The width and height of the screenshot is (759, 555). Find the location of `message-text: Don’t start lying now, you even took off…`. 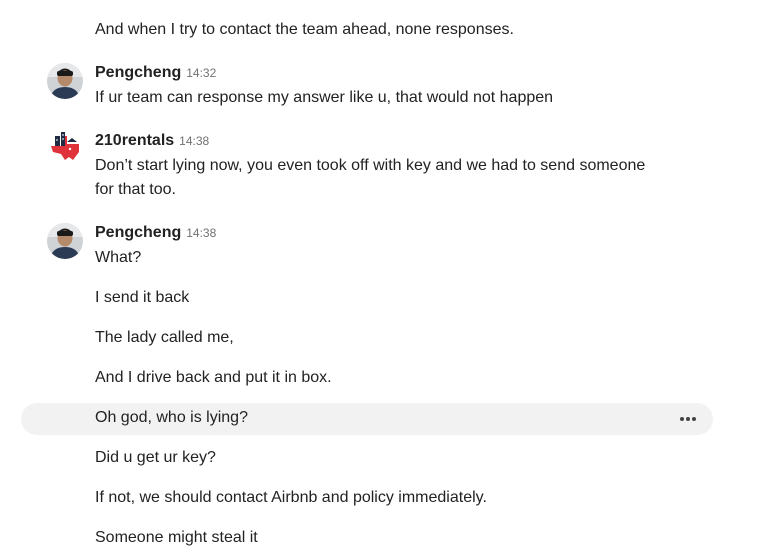

message-text: Don’t start lying now, you even took off… is located at coordinates (370, 165).